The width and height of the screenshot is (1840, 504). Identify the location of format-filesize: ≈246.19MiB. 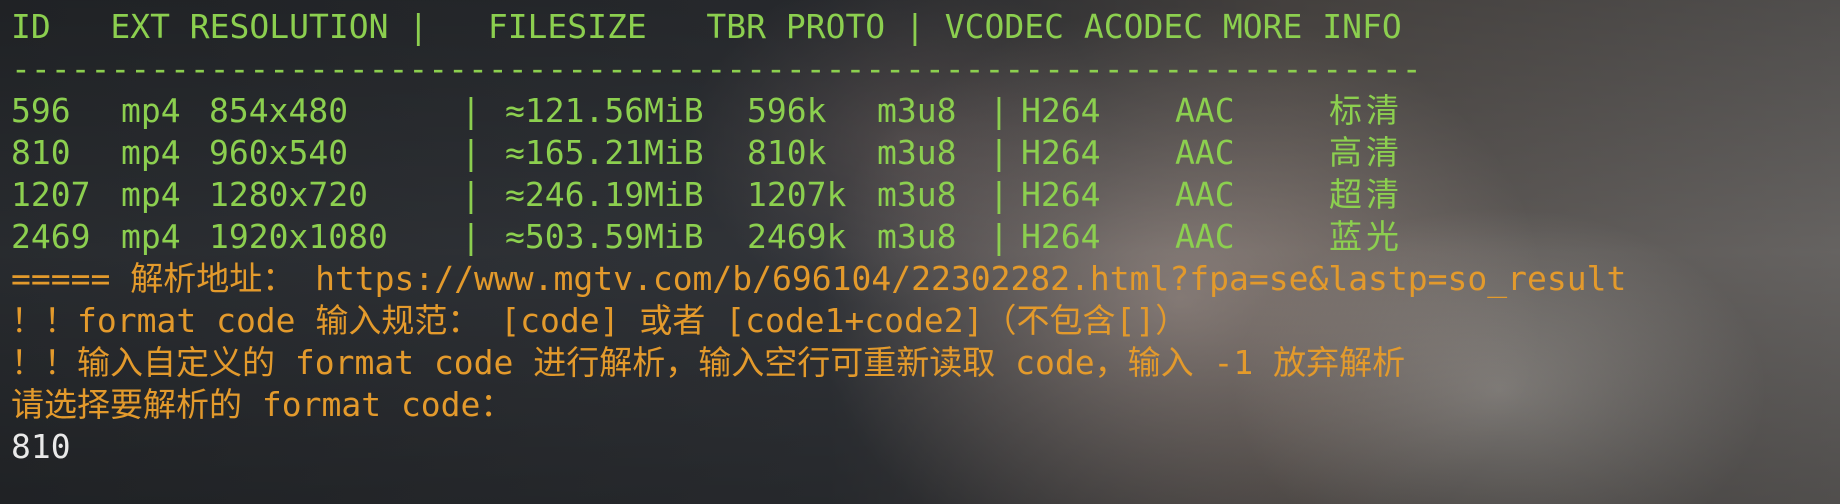
(604, 194).